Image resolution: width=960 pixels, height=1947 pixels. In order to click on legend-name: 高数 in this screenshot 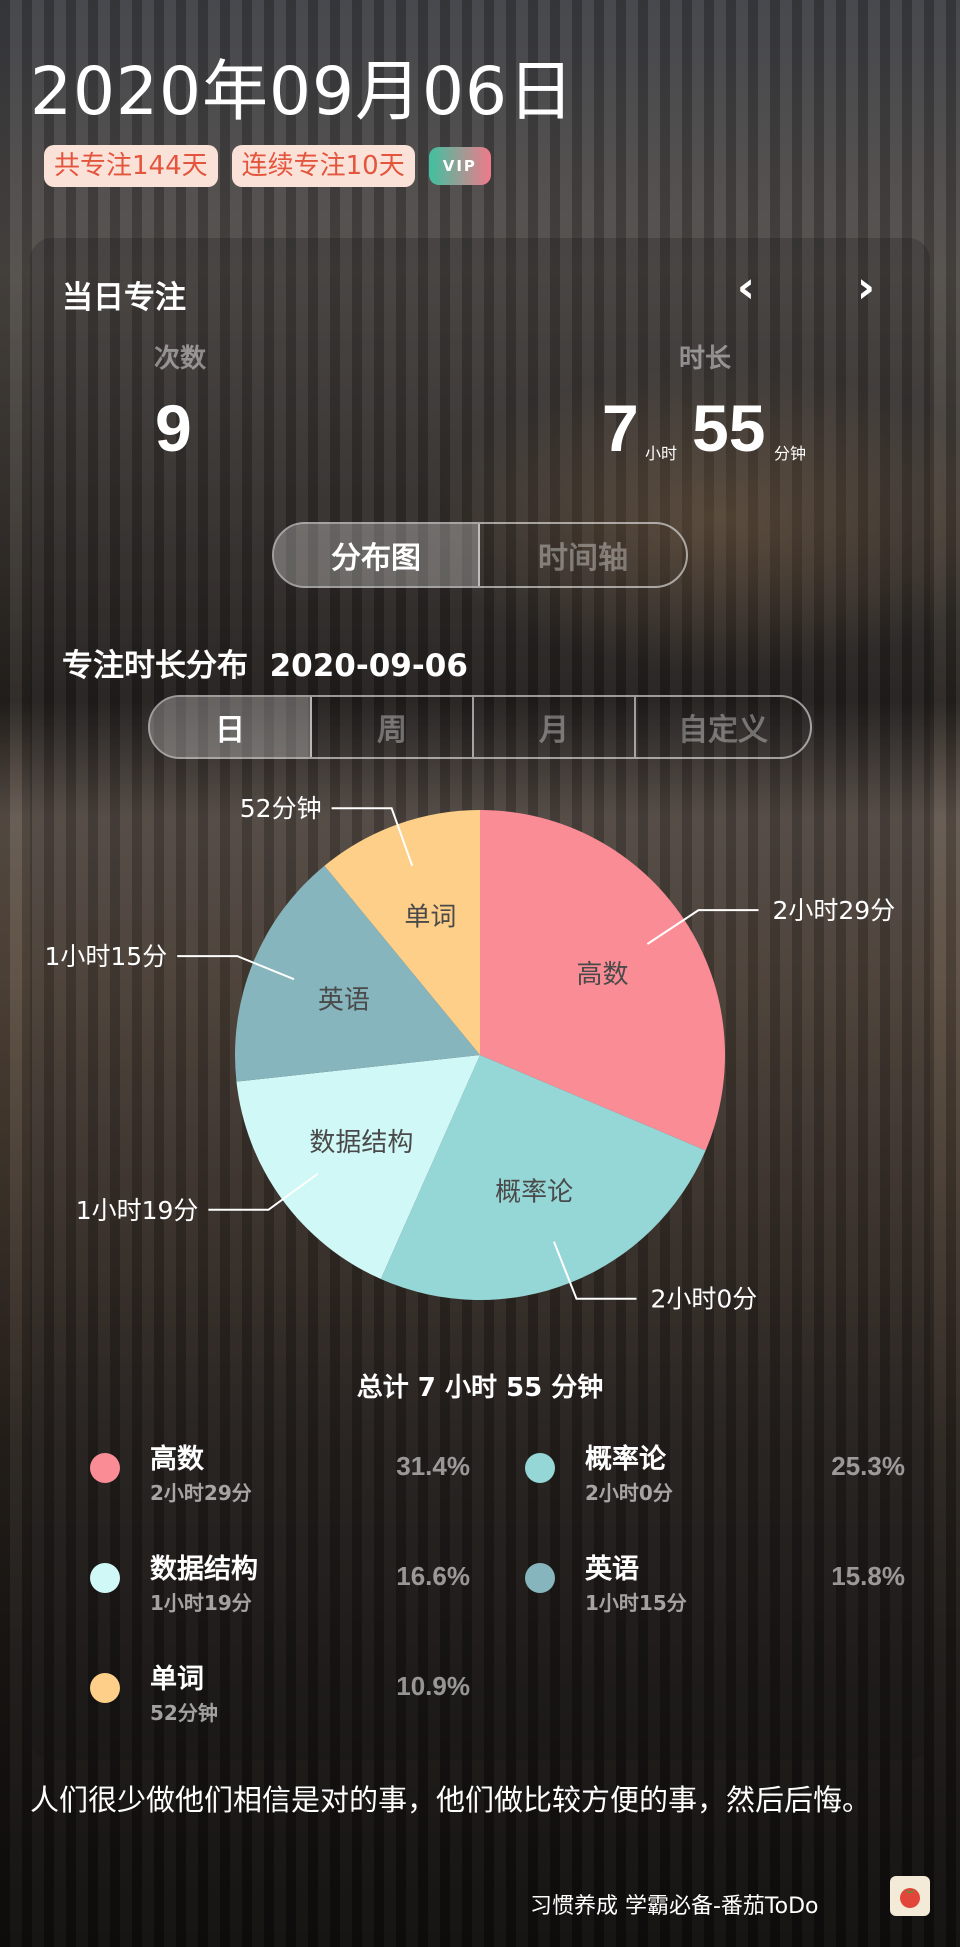, I will do `click(177, 1459)`.